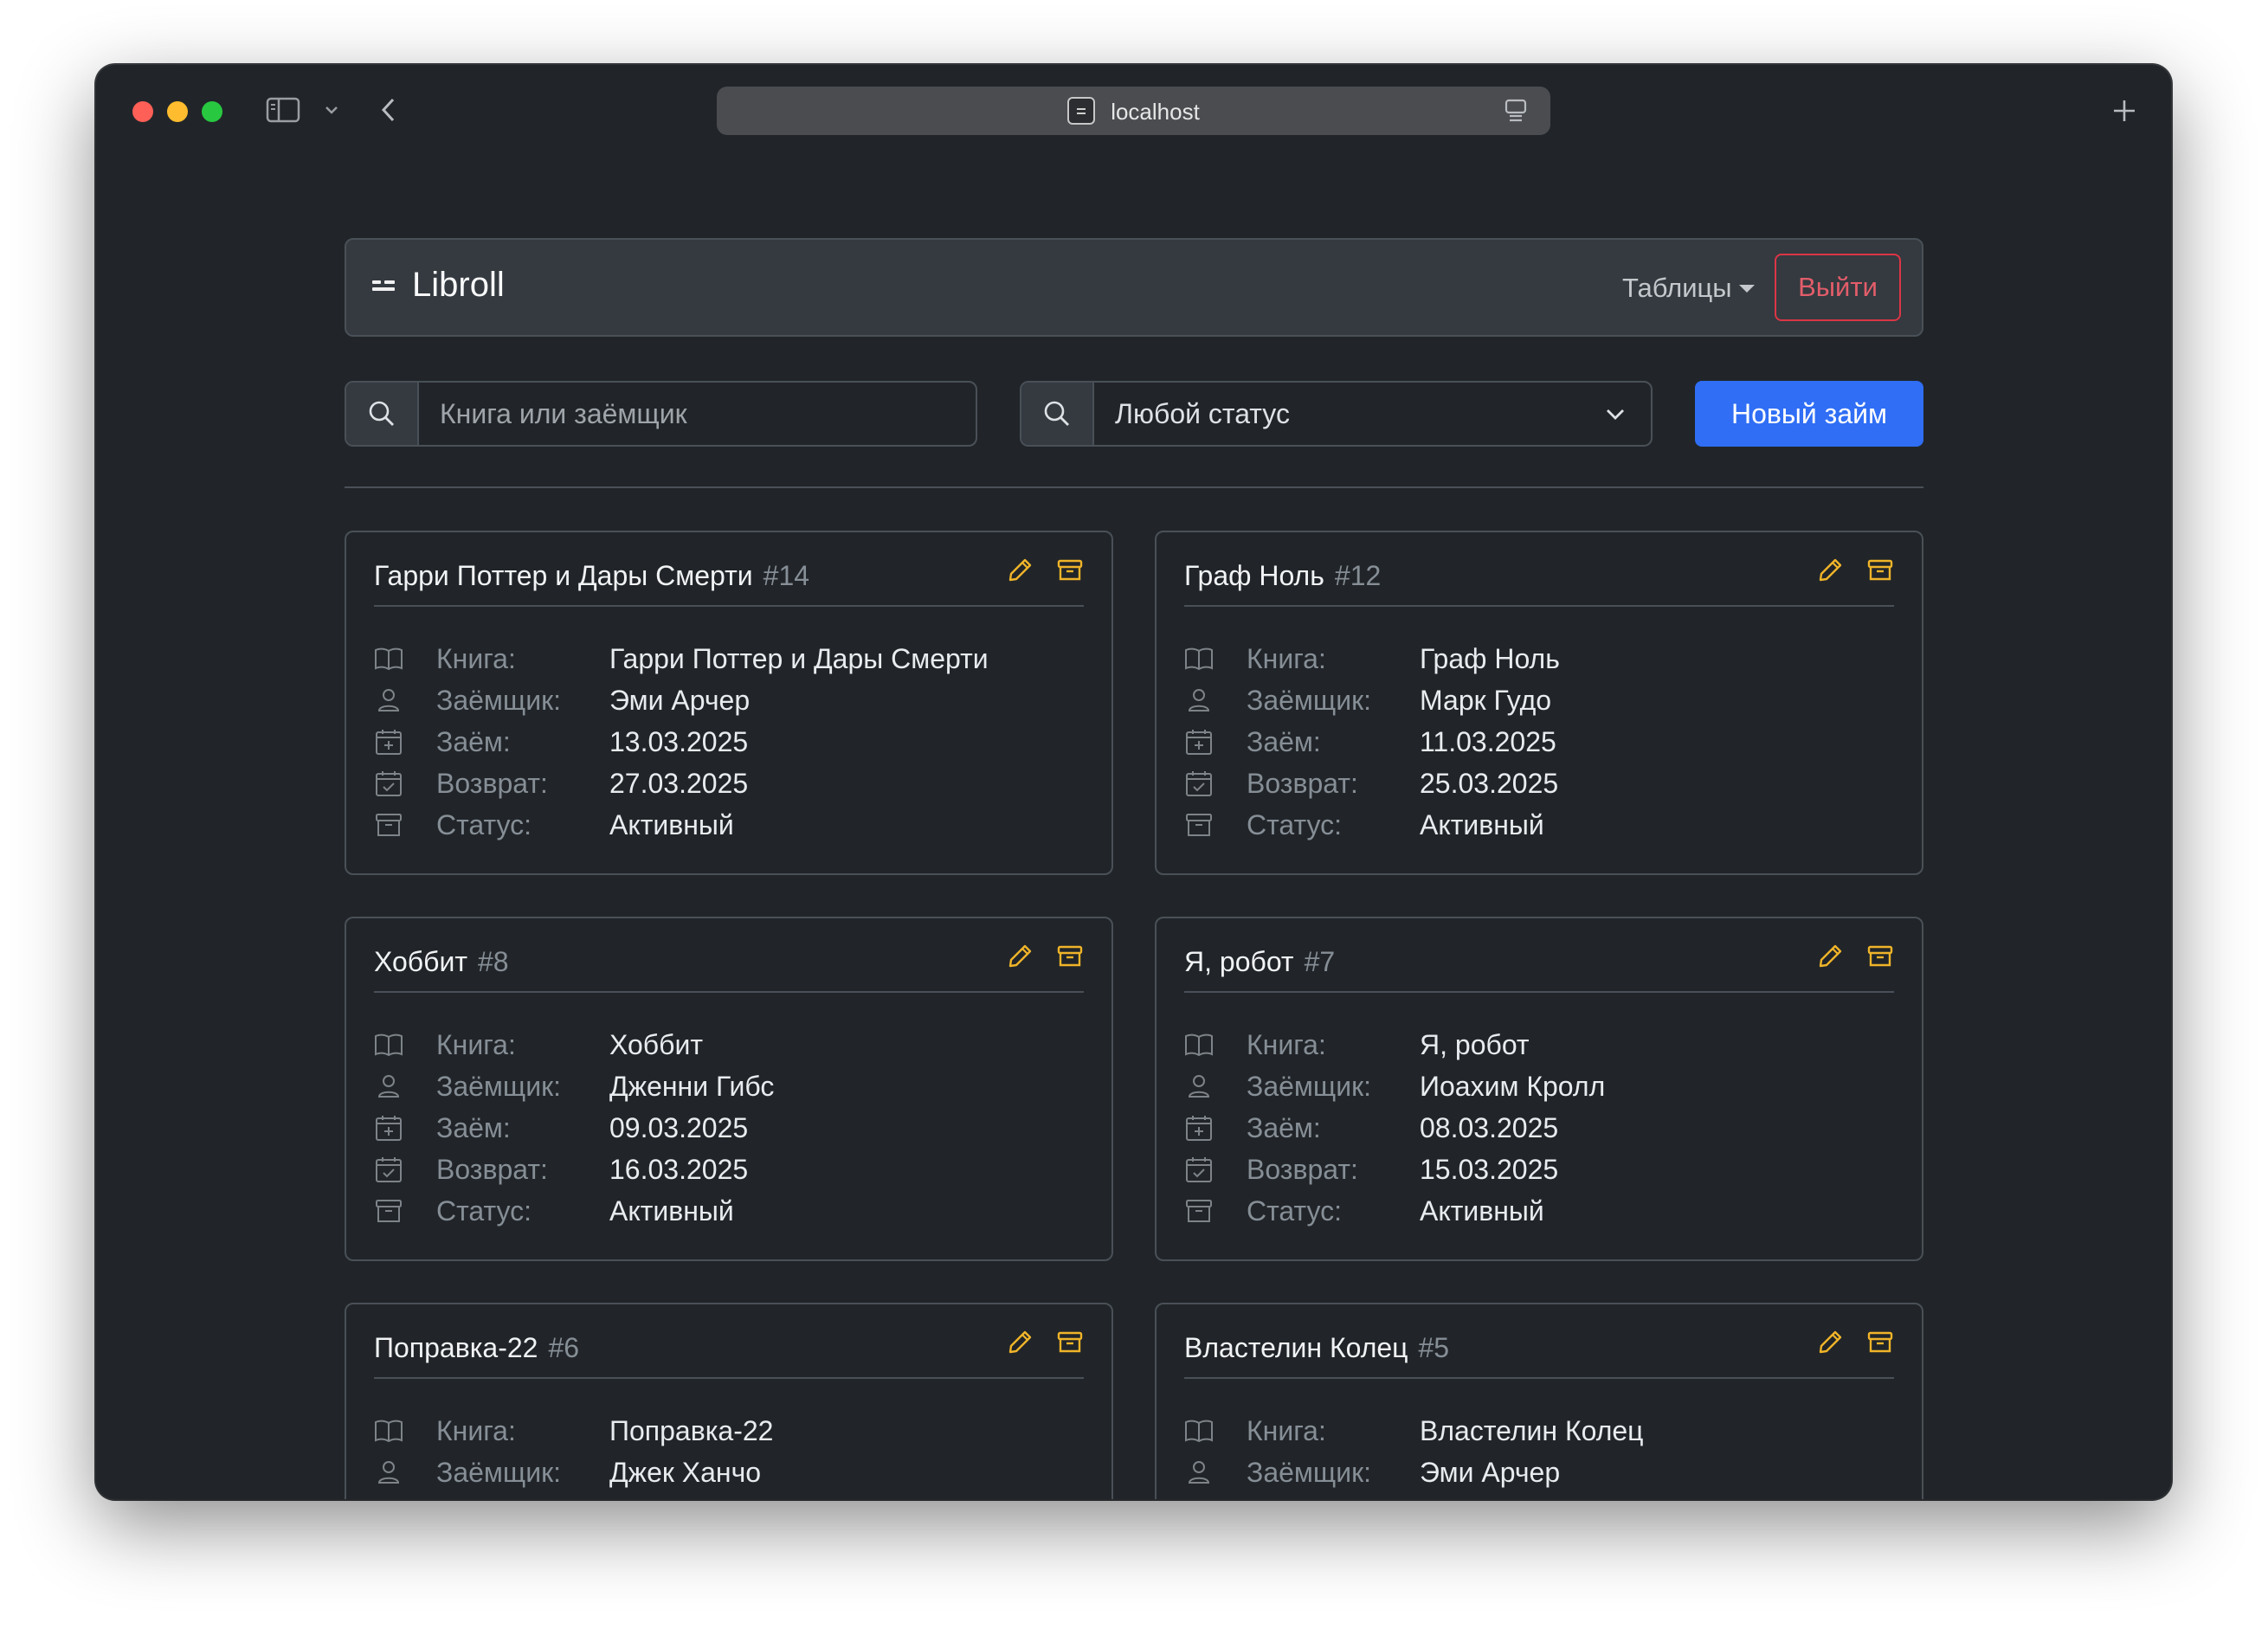 Image resolution: width=2268 pixels, height=1629 pixels. Describe the element at coordinates (493, 961) in the screenshot. I see `card-id: #8` at that location.